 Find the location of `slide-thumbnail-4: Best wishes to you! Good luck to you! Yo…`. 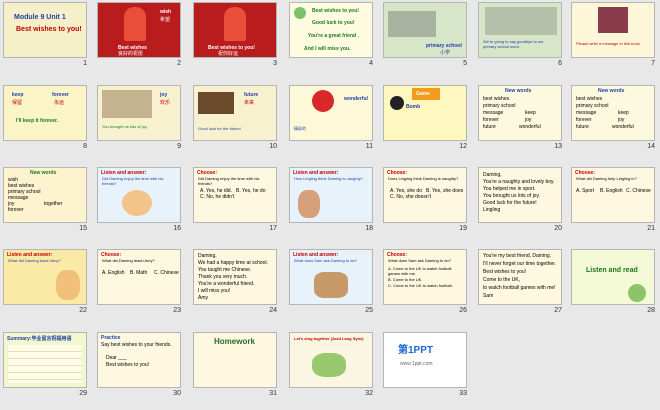

slide-thumbnail-4: Best wishes to you! Good luck to you! Yo… is located at coordinates (331, 35).